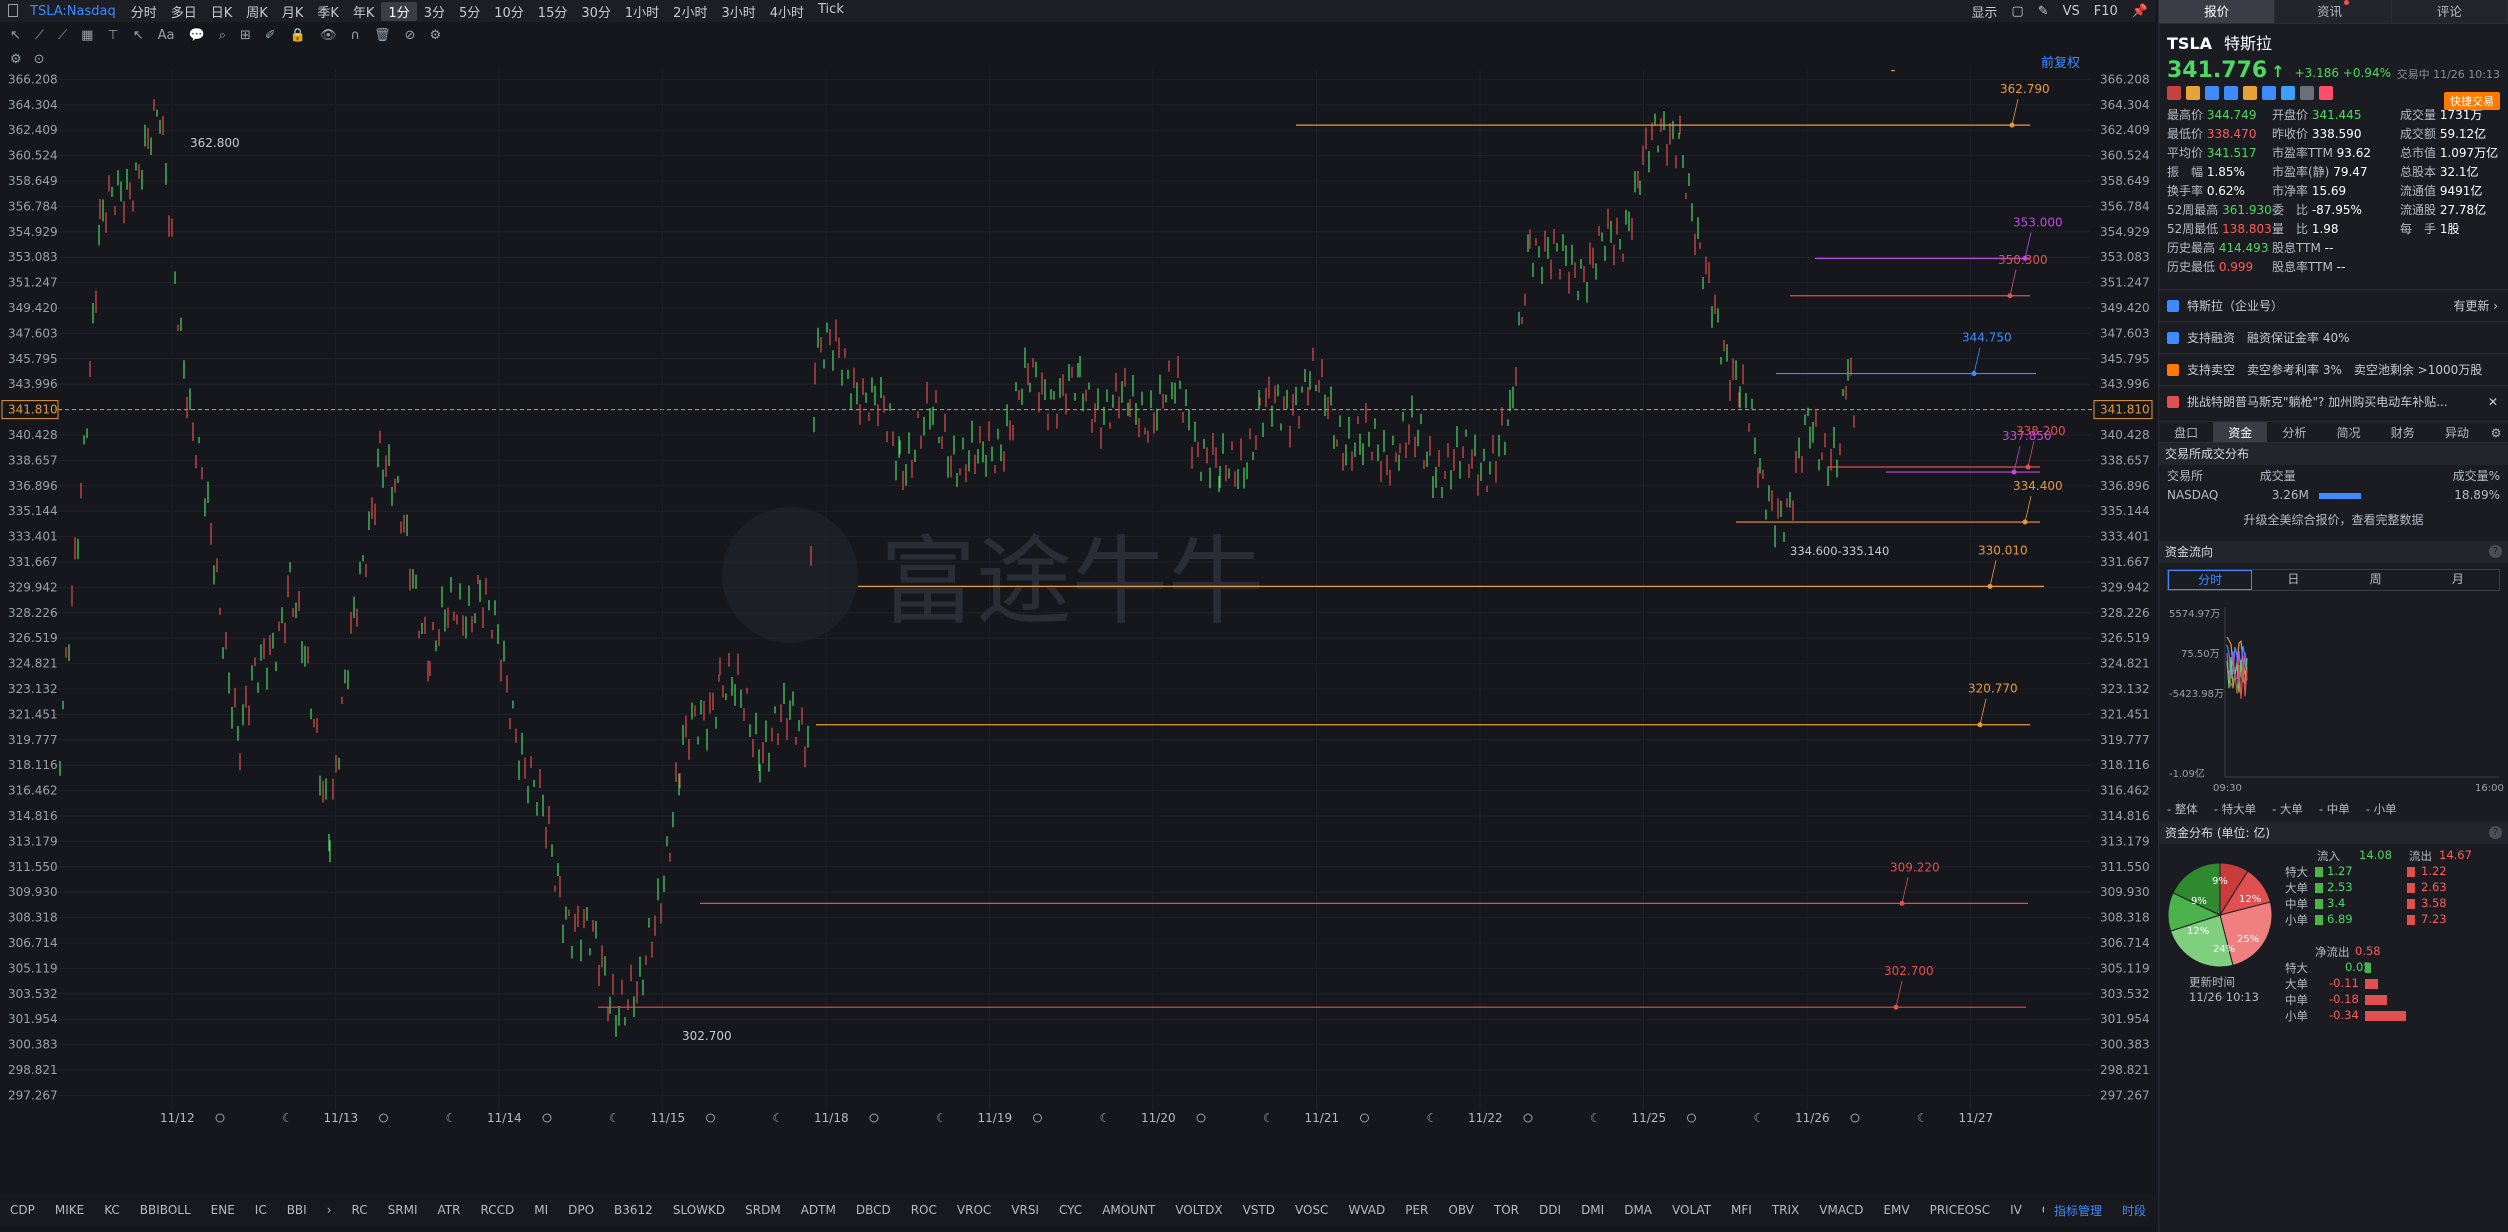 This screenshot has width=2508, height=1232. Describe the element at coordinates (2475, 305) in the screenshot. I see `info-action: 有更新 ›` at that location.